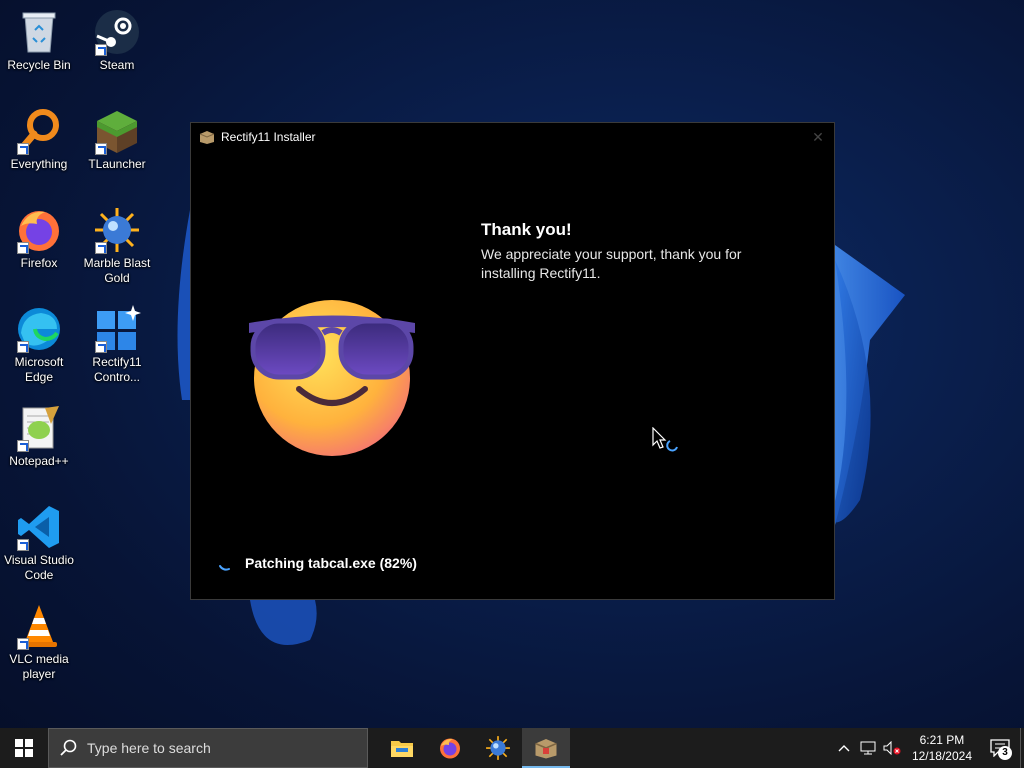 The width and height of the screenshot is (1024, 768). I want to click on show-hidden-icons-button, so click(844, 748).